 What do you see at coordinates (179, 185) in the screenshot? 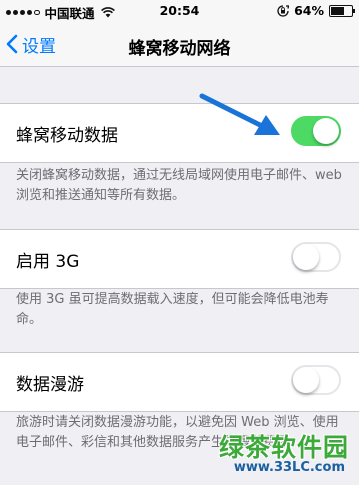
I see `cellular-data-footer: 关闭蜂窝移动数据，通过无线局域网使用电子邮件、web 浏览和推送通知等所有数据。` at bounding box center [179, 185].